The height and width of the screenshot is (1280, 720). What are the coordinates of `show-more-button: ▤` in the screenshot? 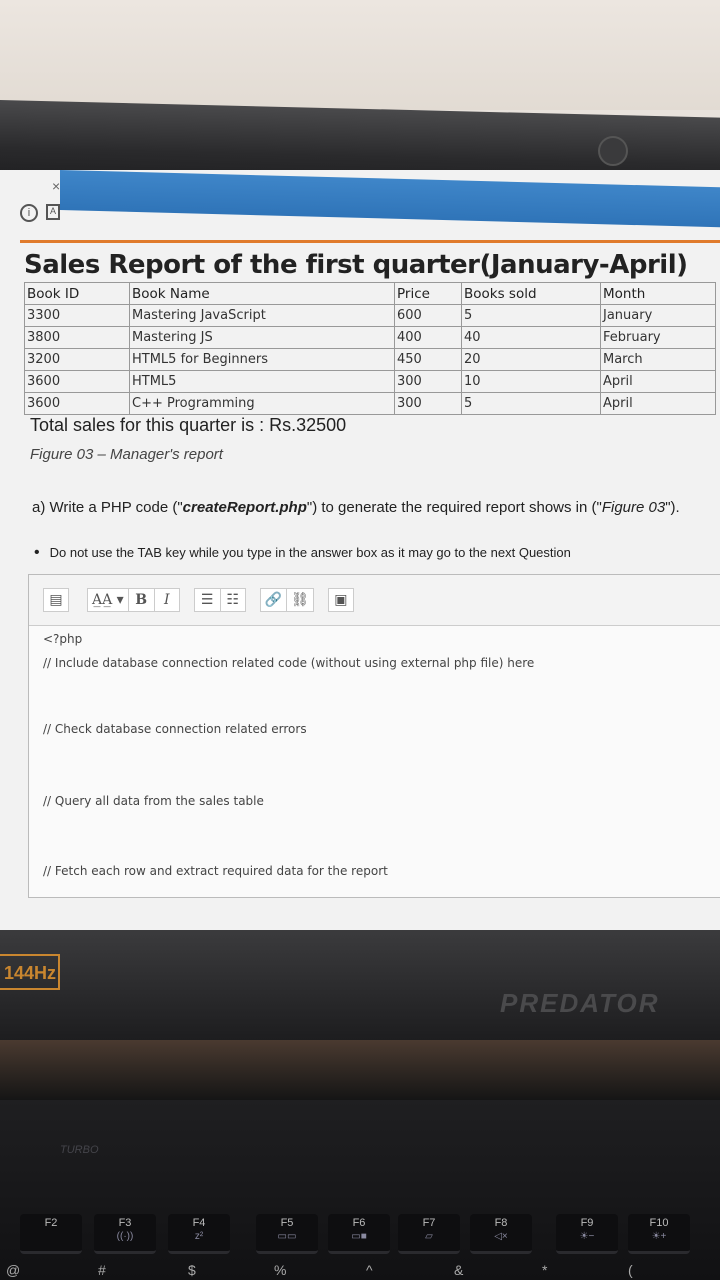 It's located at (56, 600).